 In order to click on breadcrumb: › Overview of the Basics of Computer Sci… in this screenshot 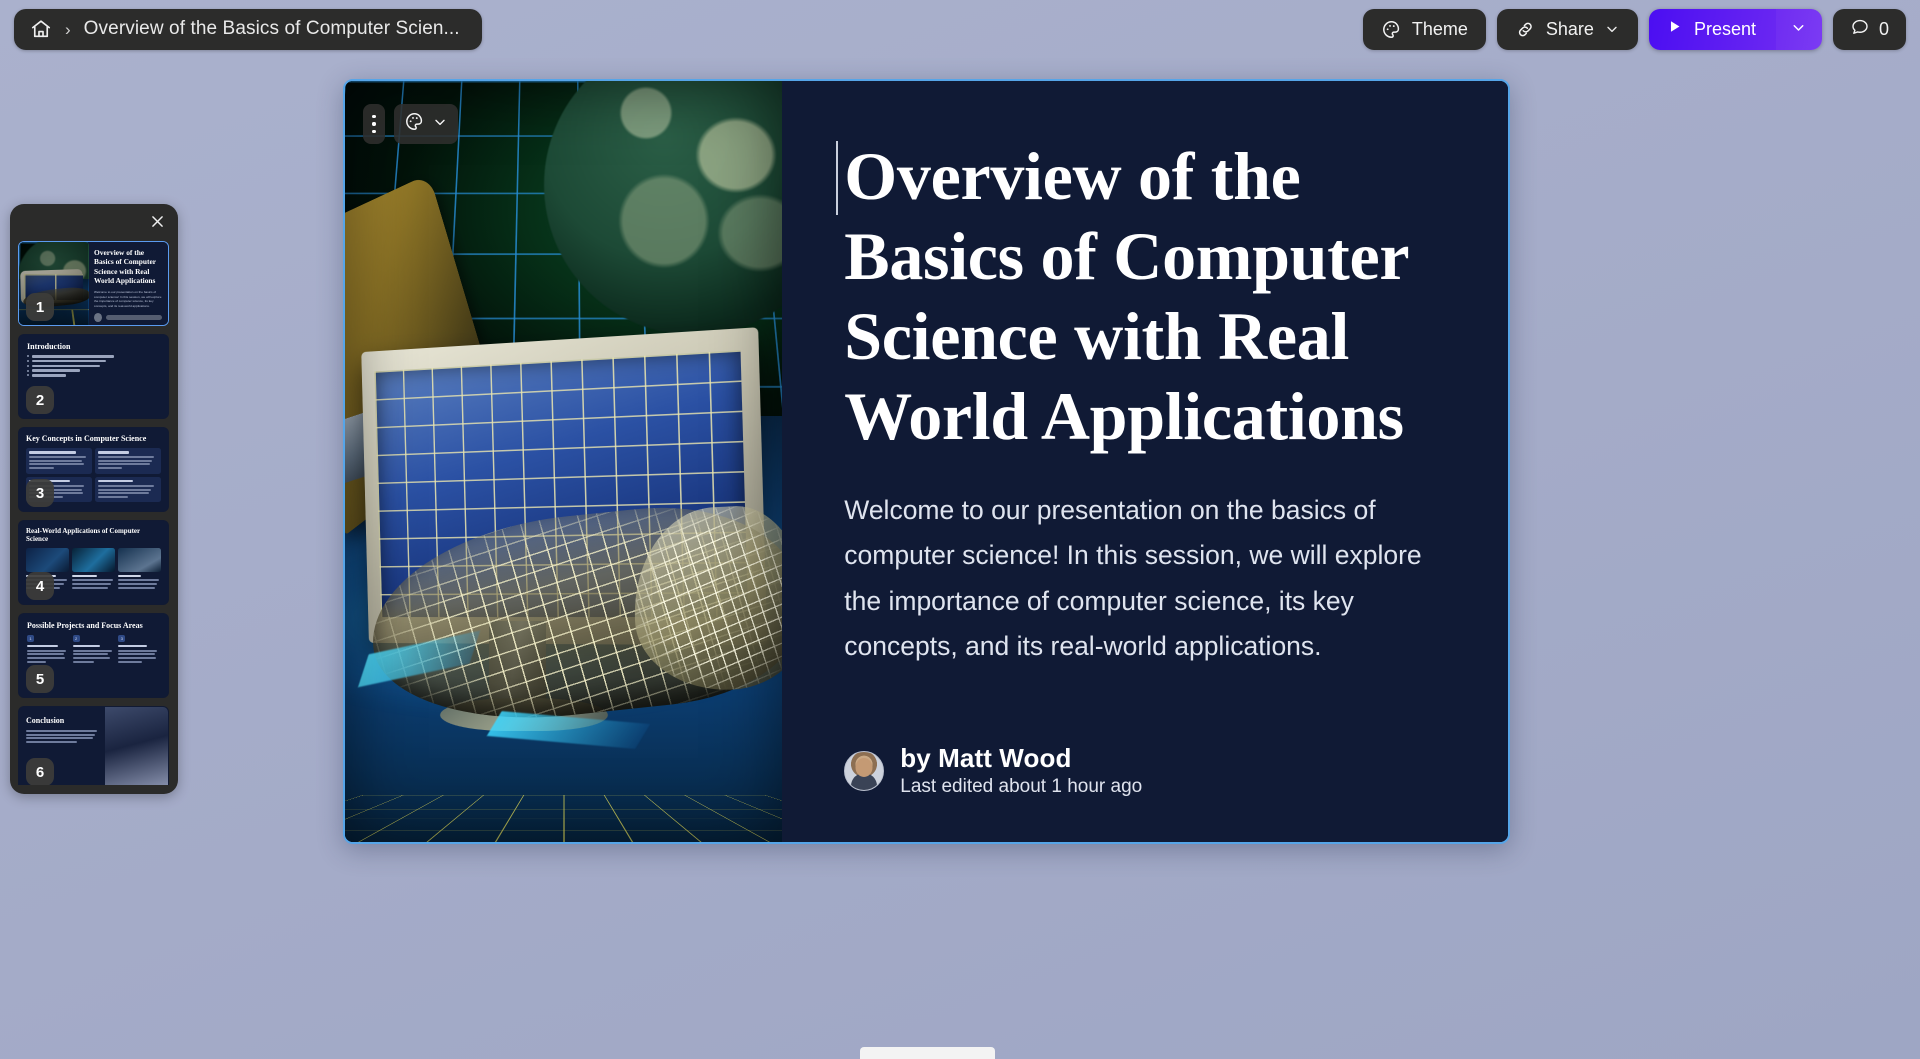, I will do `click(248, 29)`.